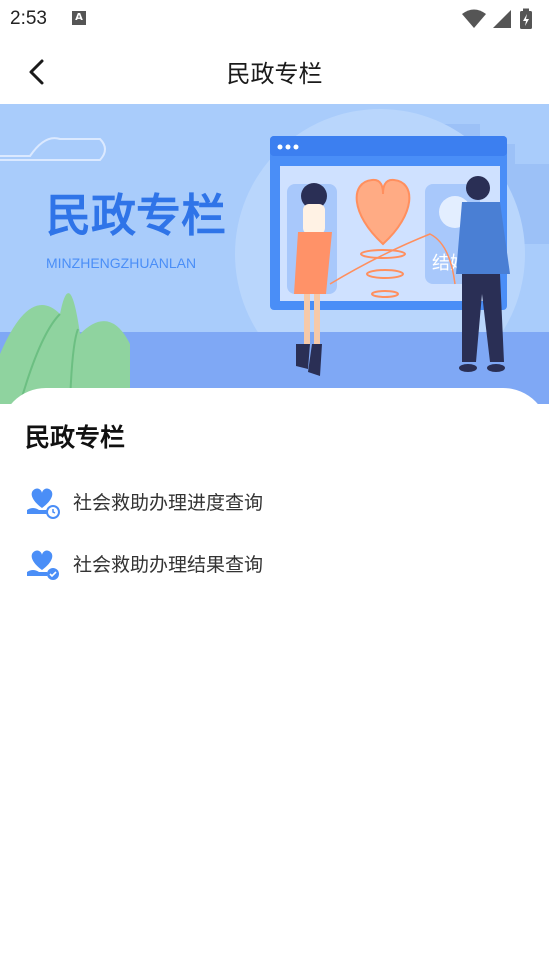  What do you see at coordinates (526, 18) in the screenshot?
I see `battery-charging-icon` at bounding box center [526, 18].